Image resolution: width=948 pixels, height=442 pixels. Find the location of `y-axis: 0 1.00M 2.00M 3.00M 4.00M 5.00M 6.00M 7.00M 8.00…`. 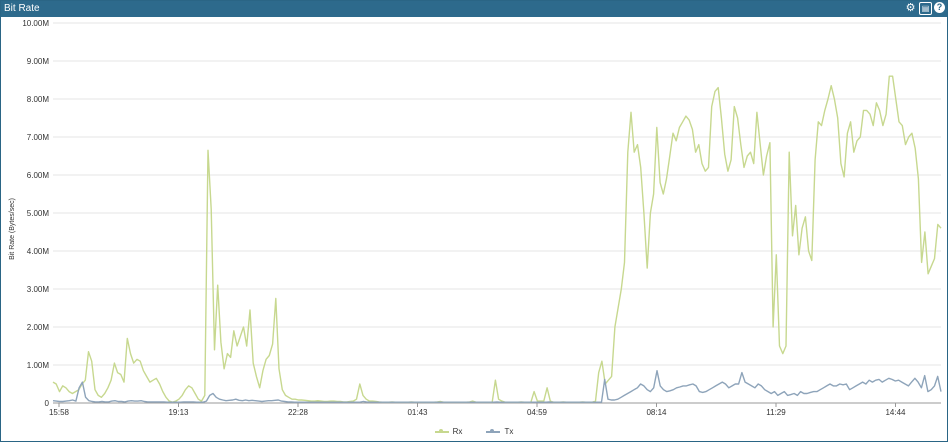

y-axis: 0 1.00M 2.00M 3.00M 4.00M 5.00M 6.00M 7.00M 8.00… is located at coordinates (35, 213).